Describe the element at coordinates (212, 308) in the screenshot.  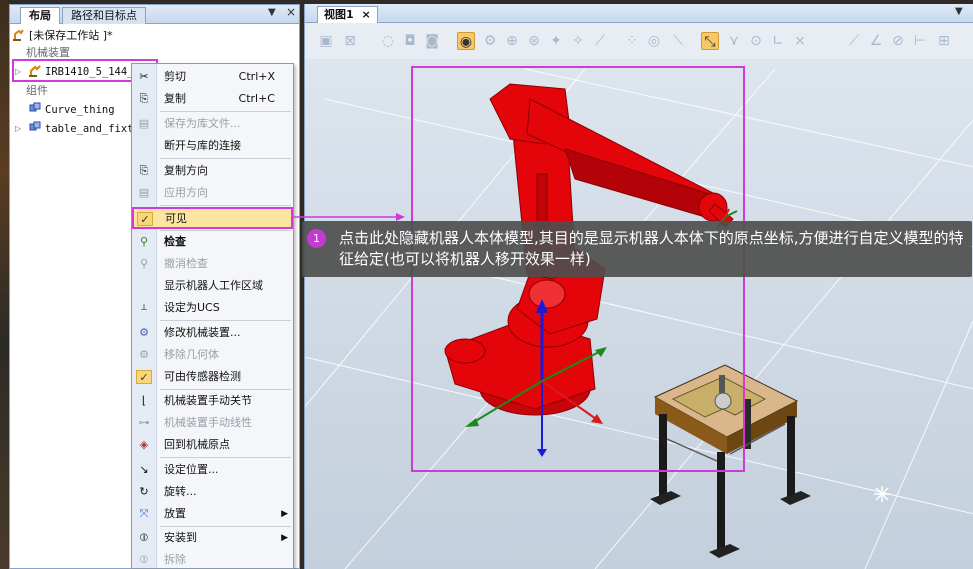
I see `menu-item-set-ucs: ⟂ 设定为UCS` at that location.